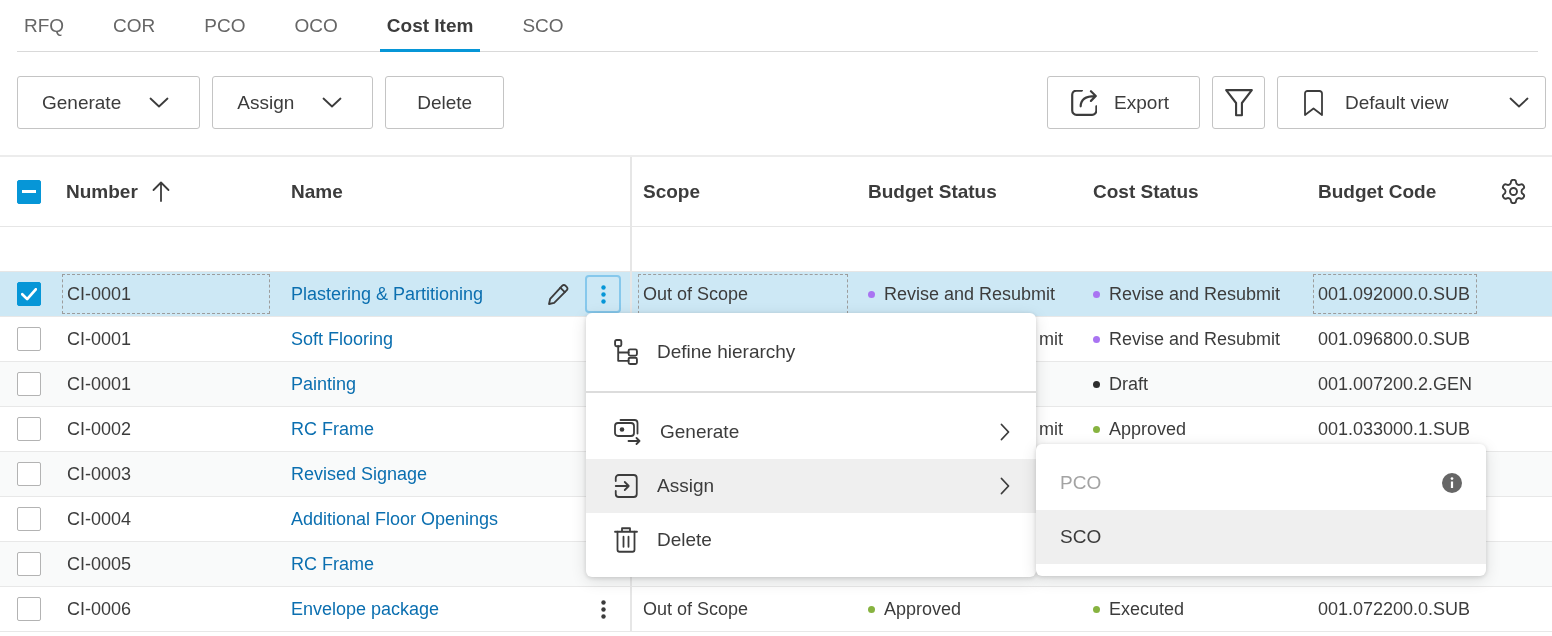 This screenshot has height=636, width=1552. I want to click on budget-code-cell: 001.007200.2.GEN, so click(1395, 384).